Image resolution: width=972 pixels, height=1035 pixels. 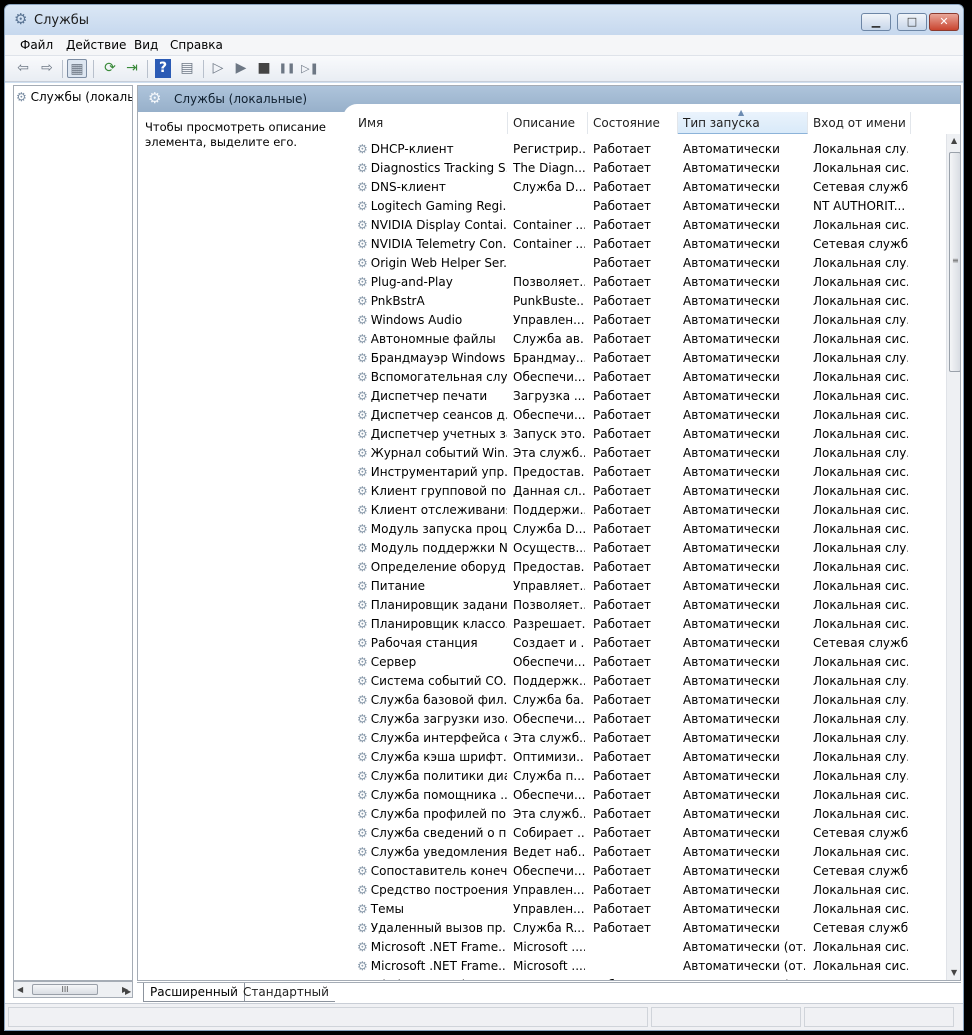 What do you see at coordinates (187, 68) in the screenshot?
I see `properties-icon: ▤` at bounding box center [187, 68].